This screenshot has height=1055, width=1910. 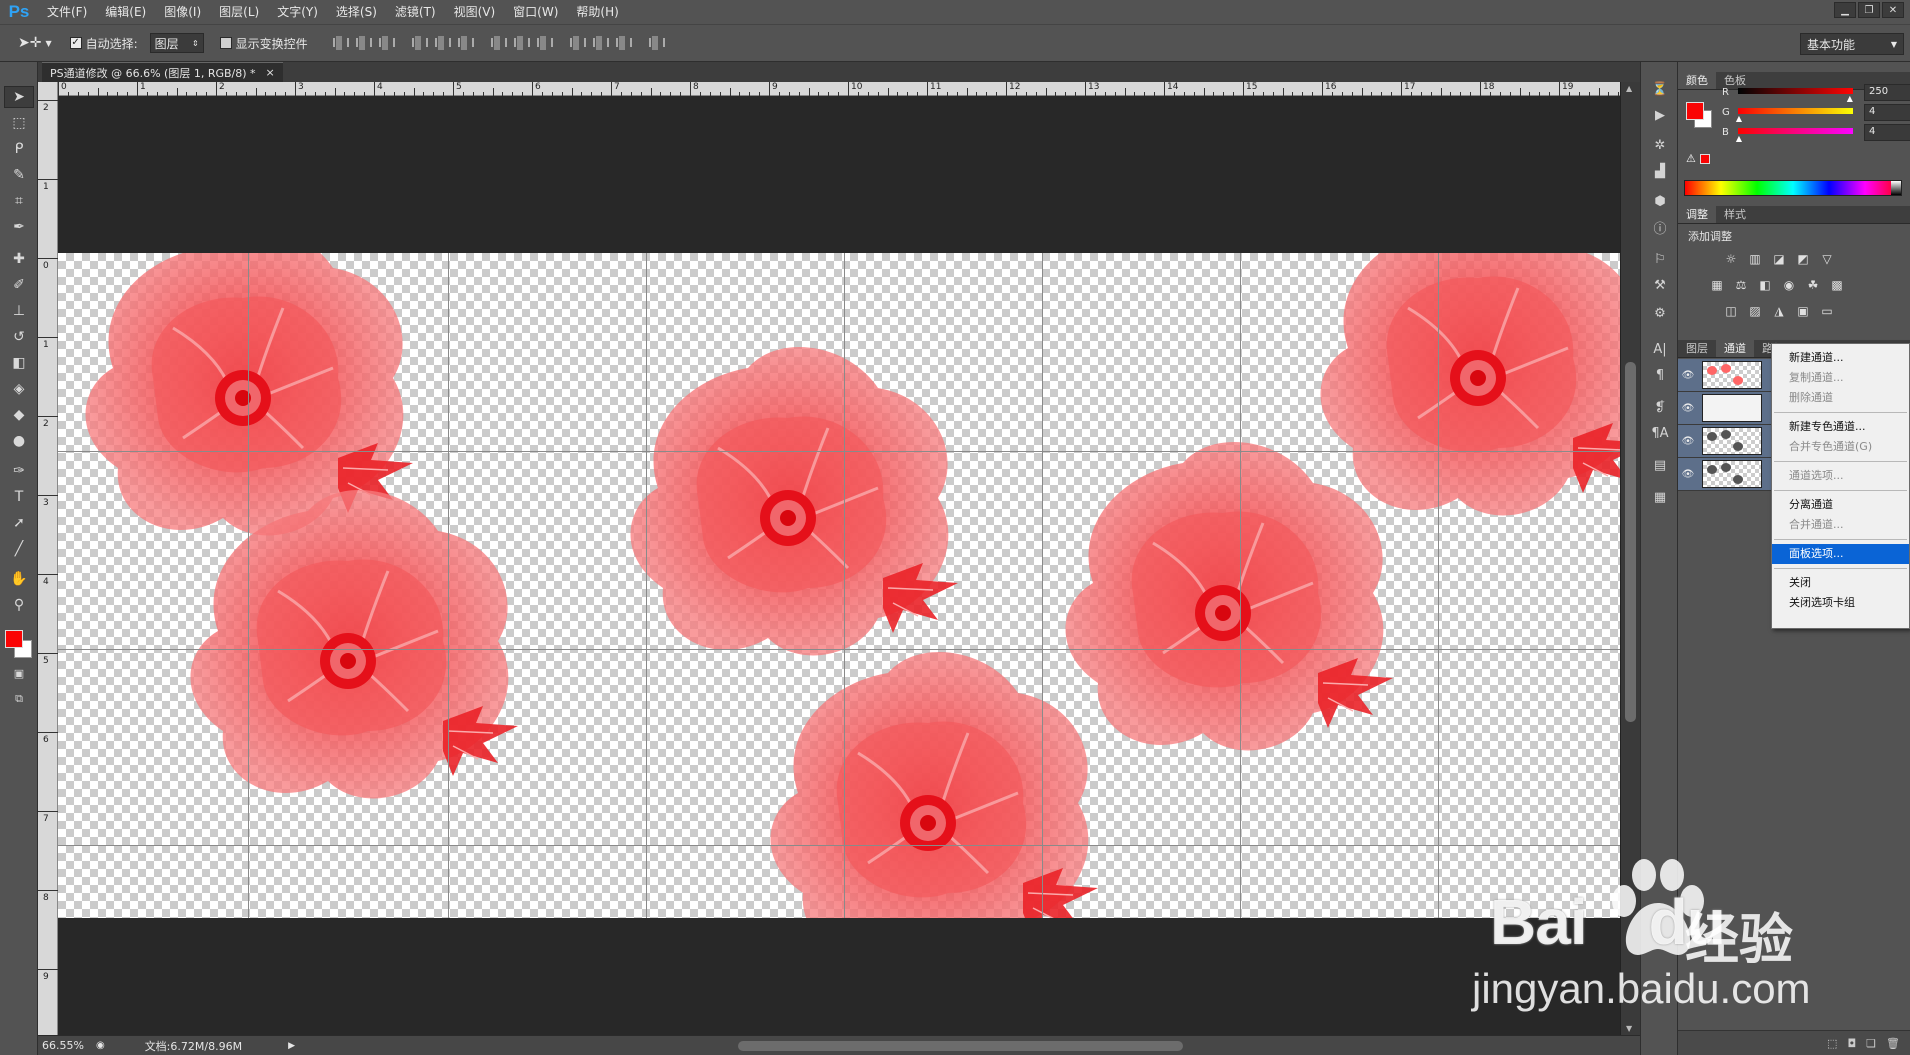 What do you see at coordinates (19, 175) in the screenshot?
I see `quick-select-tool-icon: ✎` at bounding box center [19, 175].